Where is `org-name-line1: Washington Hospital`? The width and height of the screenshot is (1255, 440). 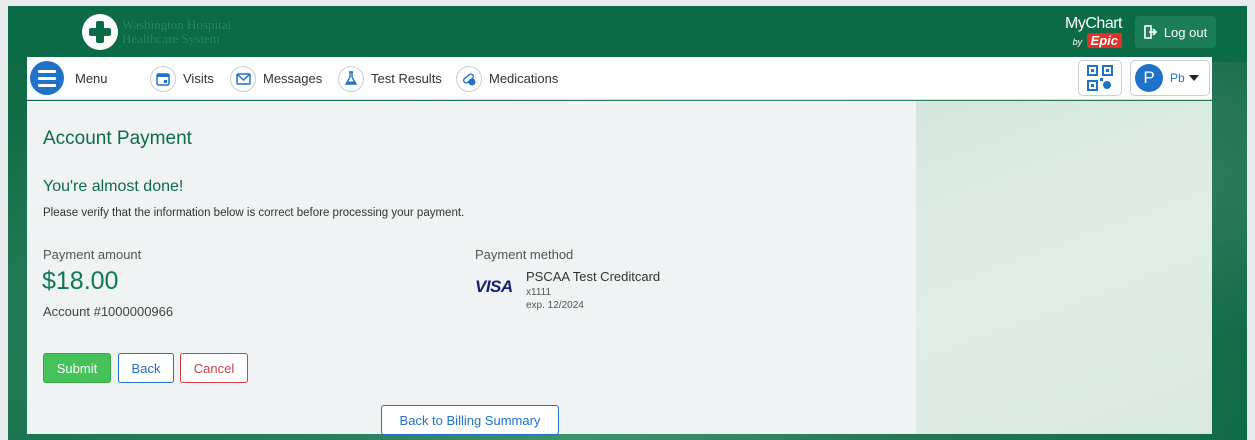 org-name-line1: Washington Hospital is located at coordinates (177, 24).